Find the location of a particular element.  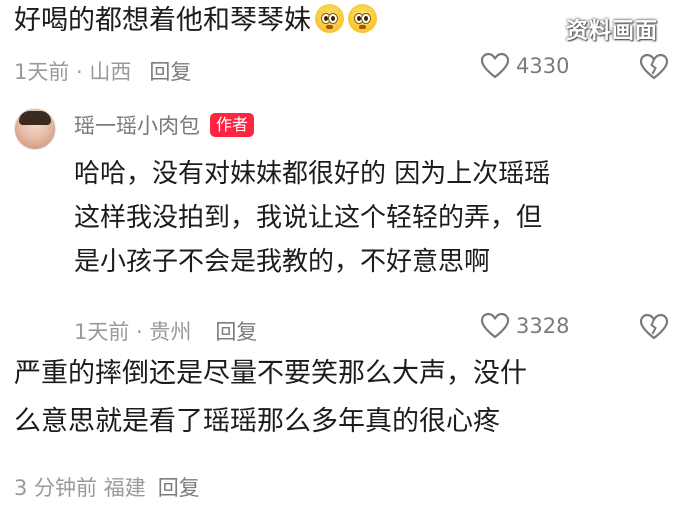

comment-time-location: 3 分钟前 福建 is located at coordinates (80, 488).